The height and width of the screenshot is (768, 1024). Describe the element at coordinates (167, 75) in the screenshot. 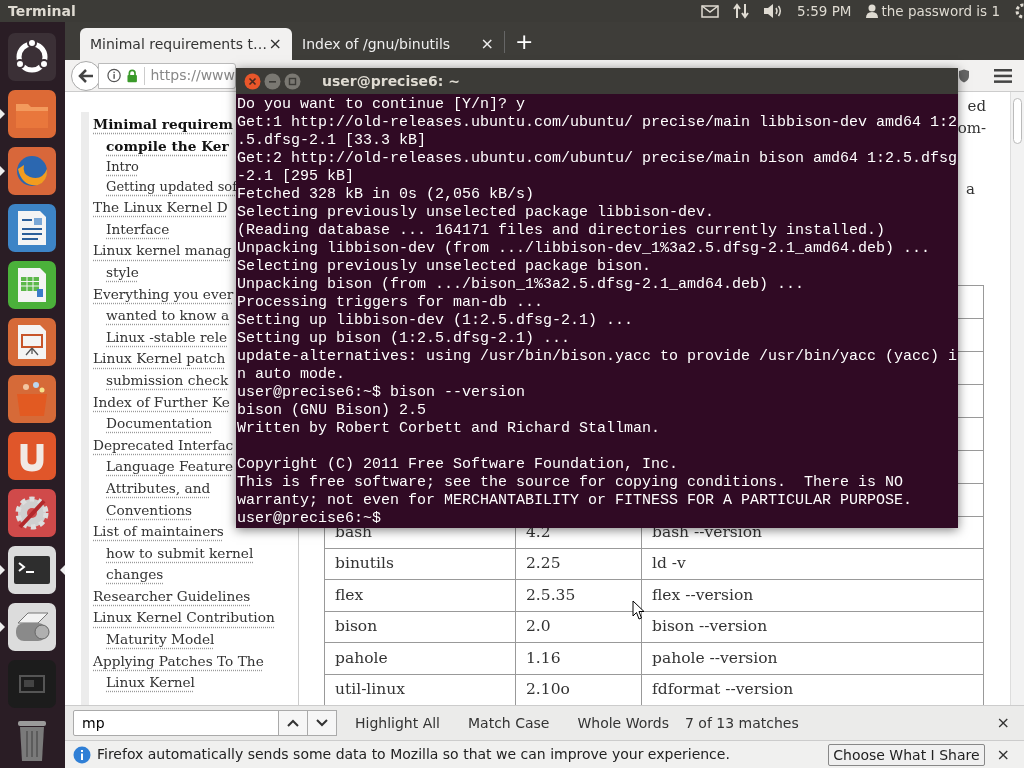

I see `address-field: https://www` at that location.